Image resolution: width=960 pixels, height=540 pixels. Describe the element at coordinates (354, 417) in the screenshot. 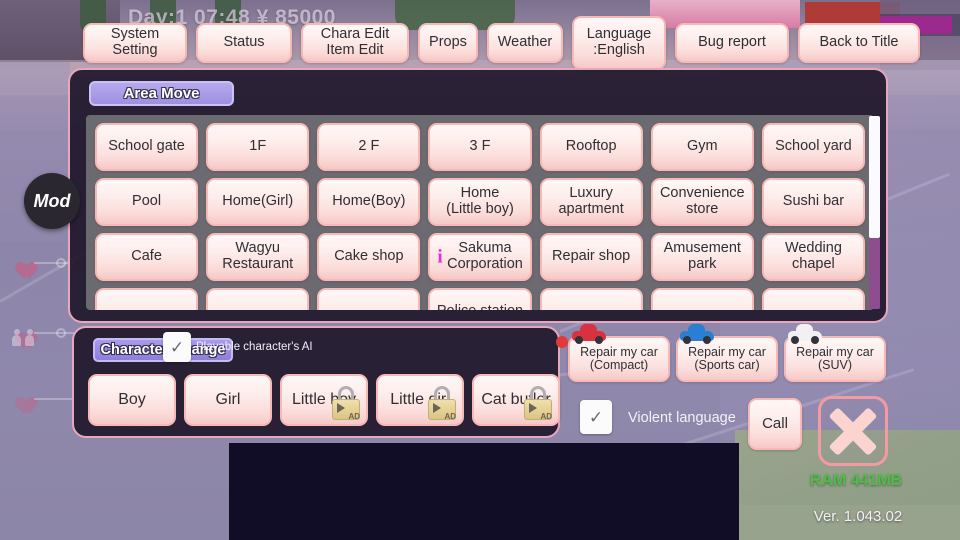

I see `ad-label: AD` at that location.